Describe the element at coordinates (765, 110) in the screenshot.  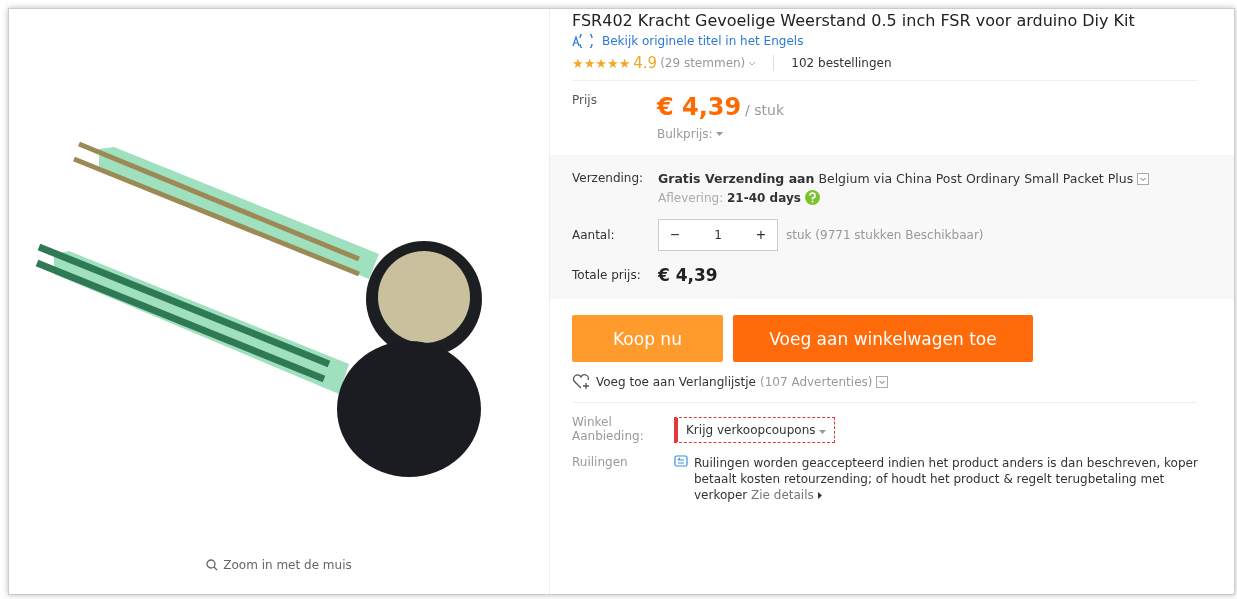
I see `price-unit: / stuk` at that location.